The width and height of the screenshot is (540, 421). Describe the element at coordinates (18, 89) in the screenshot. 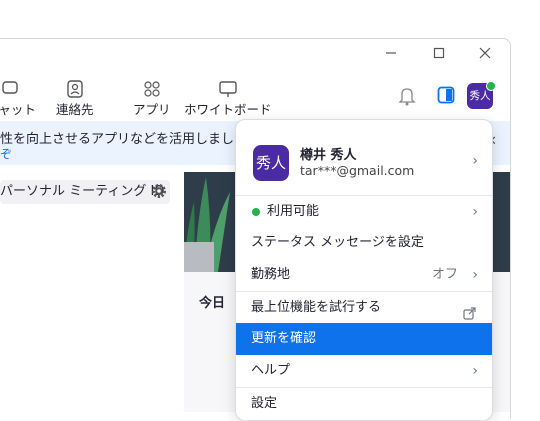

I see `chat-icon` at that location.